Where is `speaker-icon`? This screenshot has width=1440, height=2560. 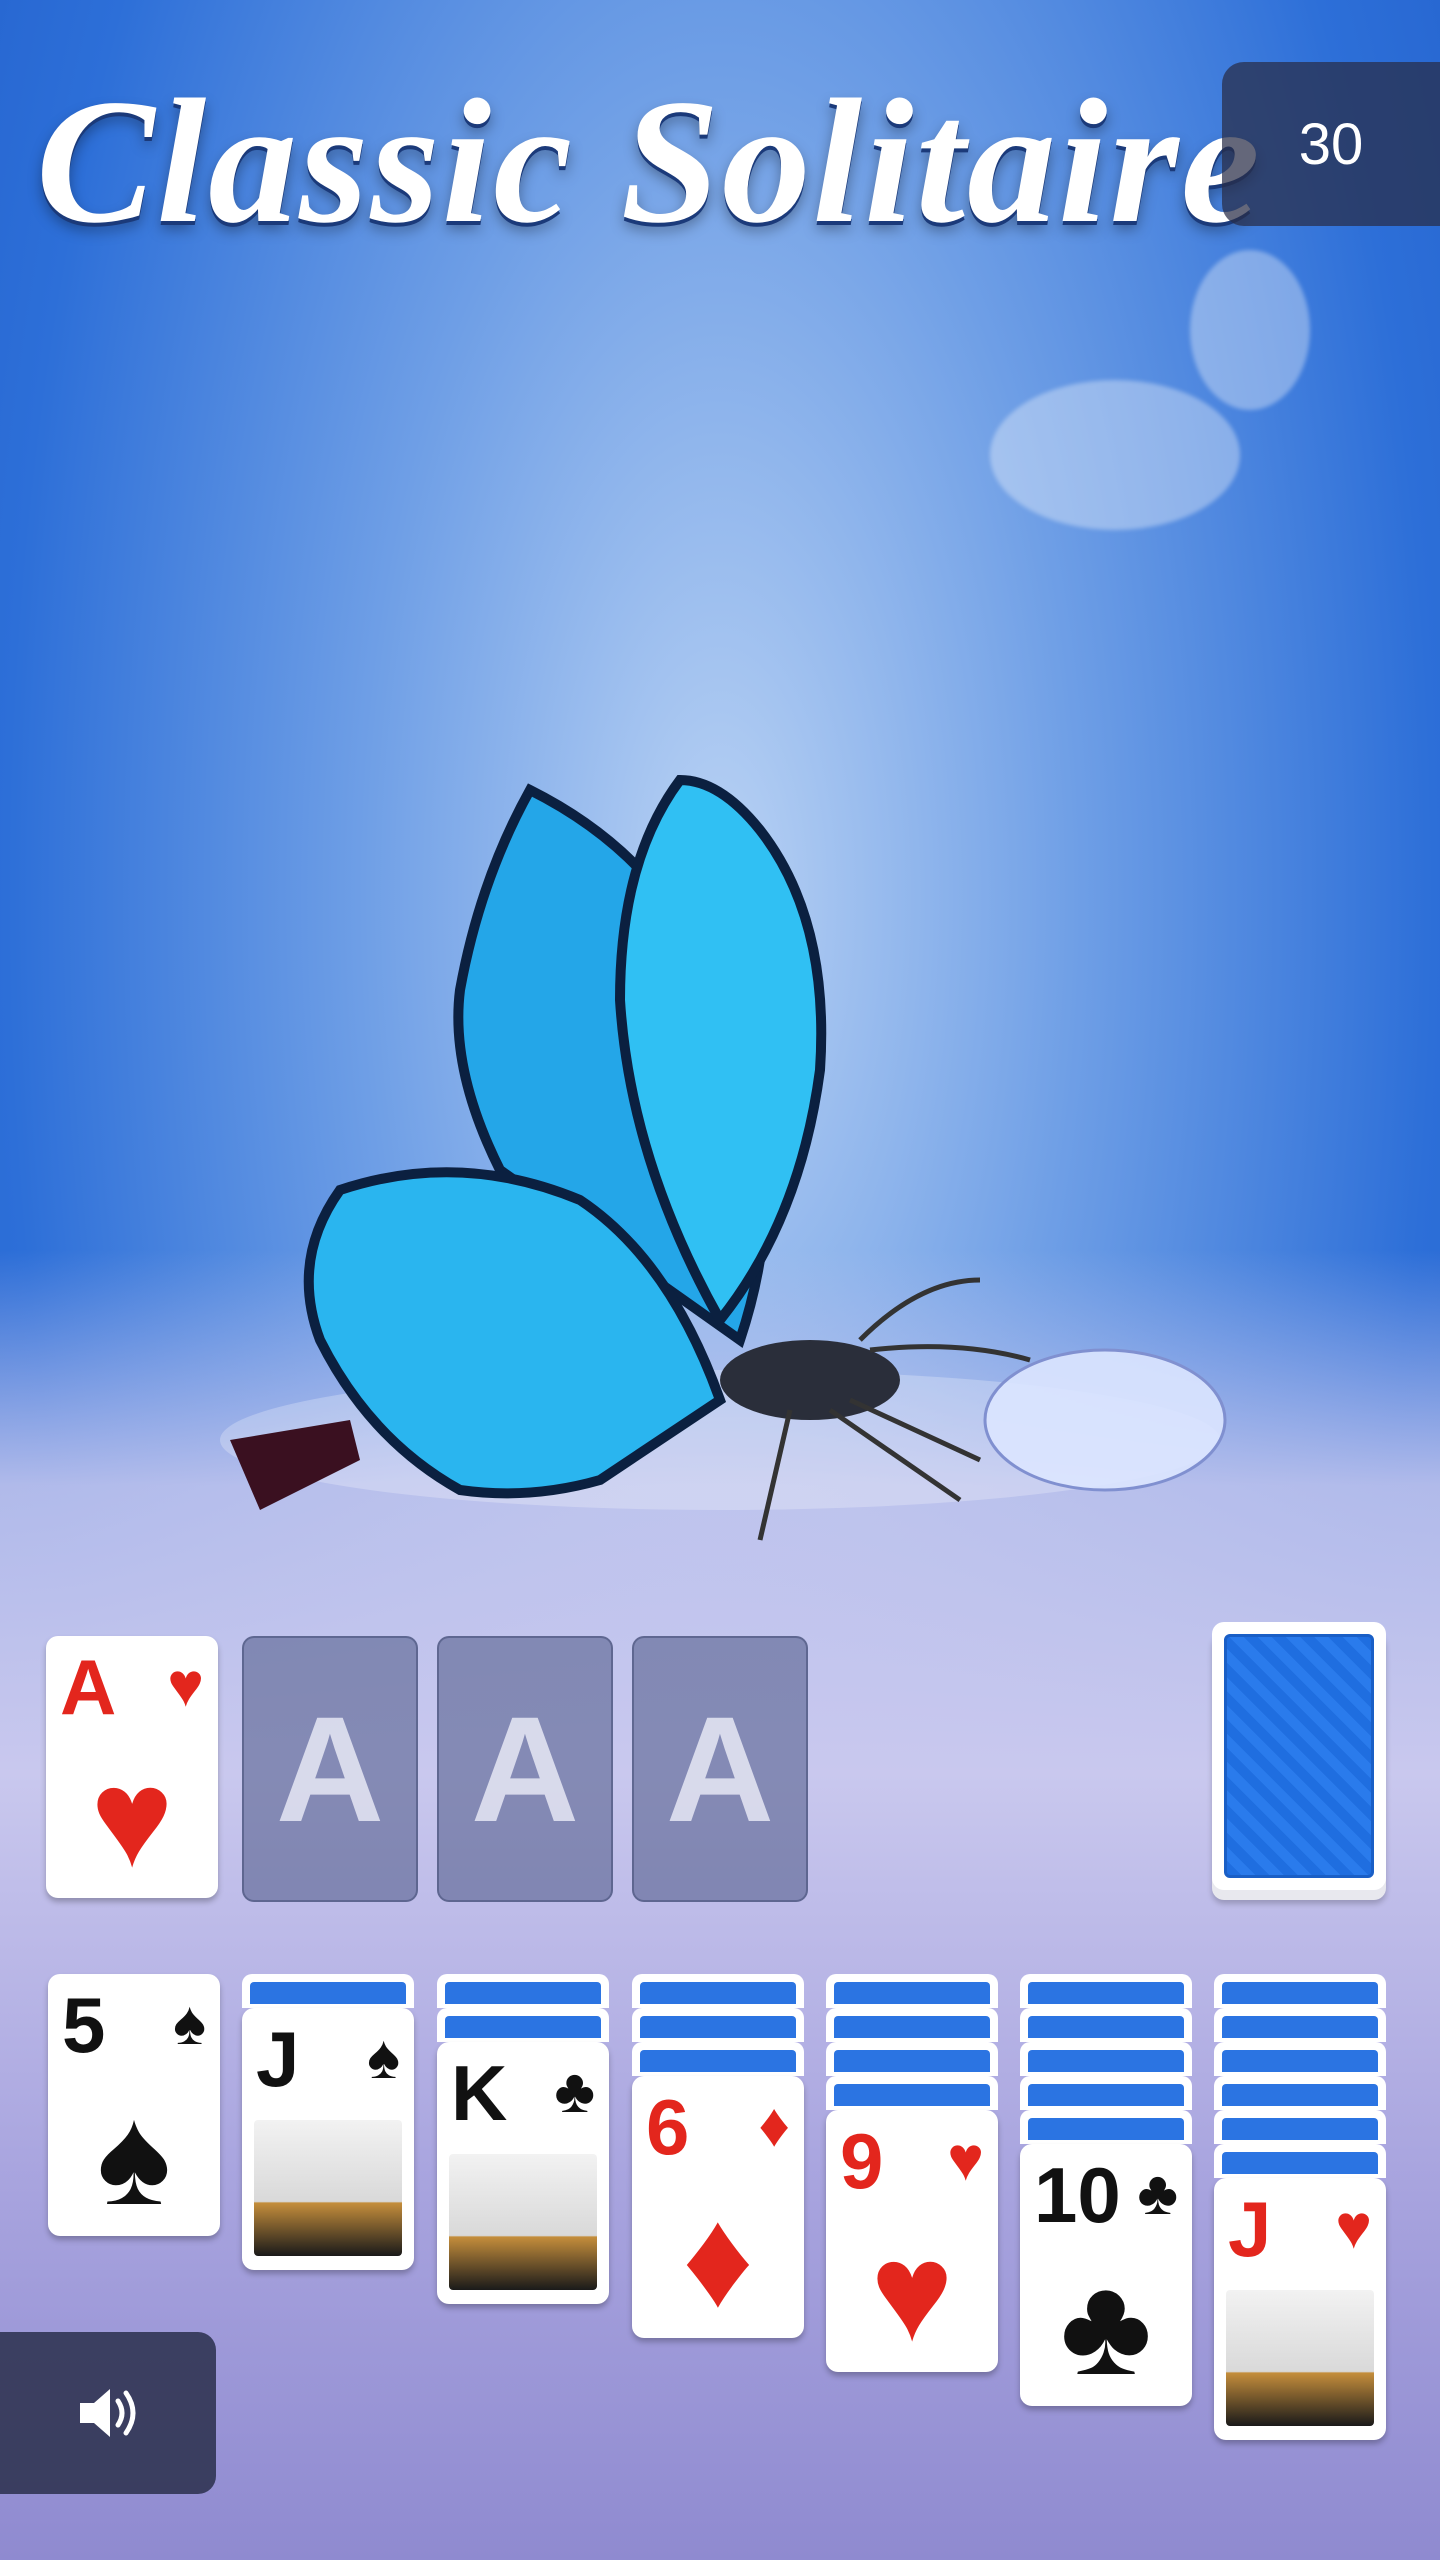 speaker-icon is located at coordinates (108, 2413).